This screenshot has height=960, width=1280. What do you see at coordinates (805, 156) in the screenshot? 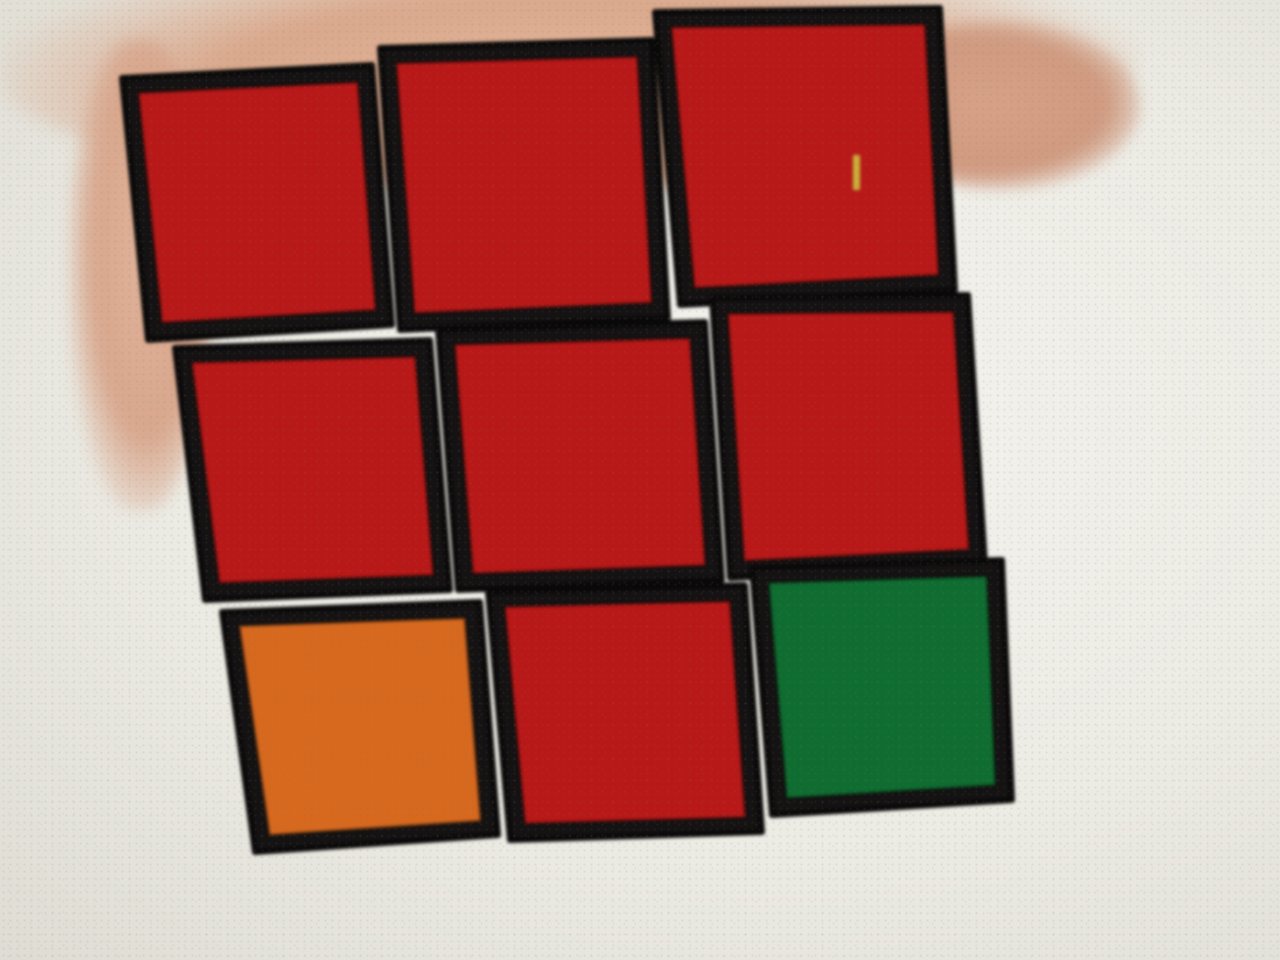
I see `sticker-r1-c3-red` at bounding box center [805, 156].